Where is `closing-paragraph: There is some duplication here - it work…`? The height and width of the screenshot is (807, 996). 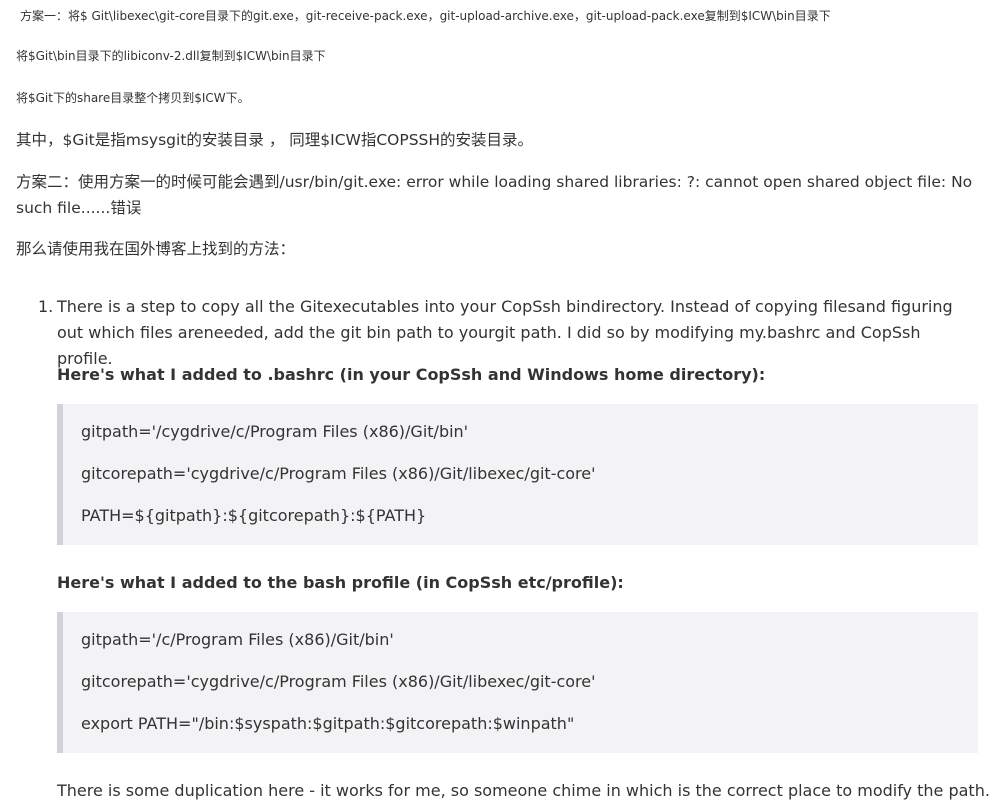
closing-paragraph: There is some duplication here - it work… is located at coordinates (523, 790).